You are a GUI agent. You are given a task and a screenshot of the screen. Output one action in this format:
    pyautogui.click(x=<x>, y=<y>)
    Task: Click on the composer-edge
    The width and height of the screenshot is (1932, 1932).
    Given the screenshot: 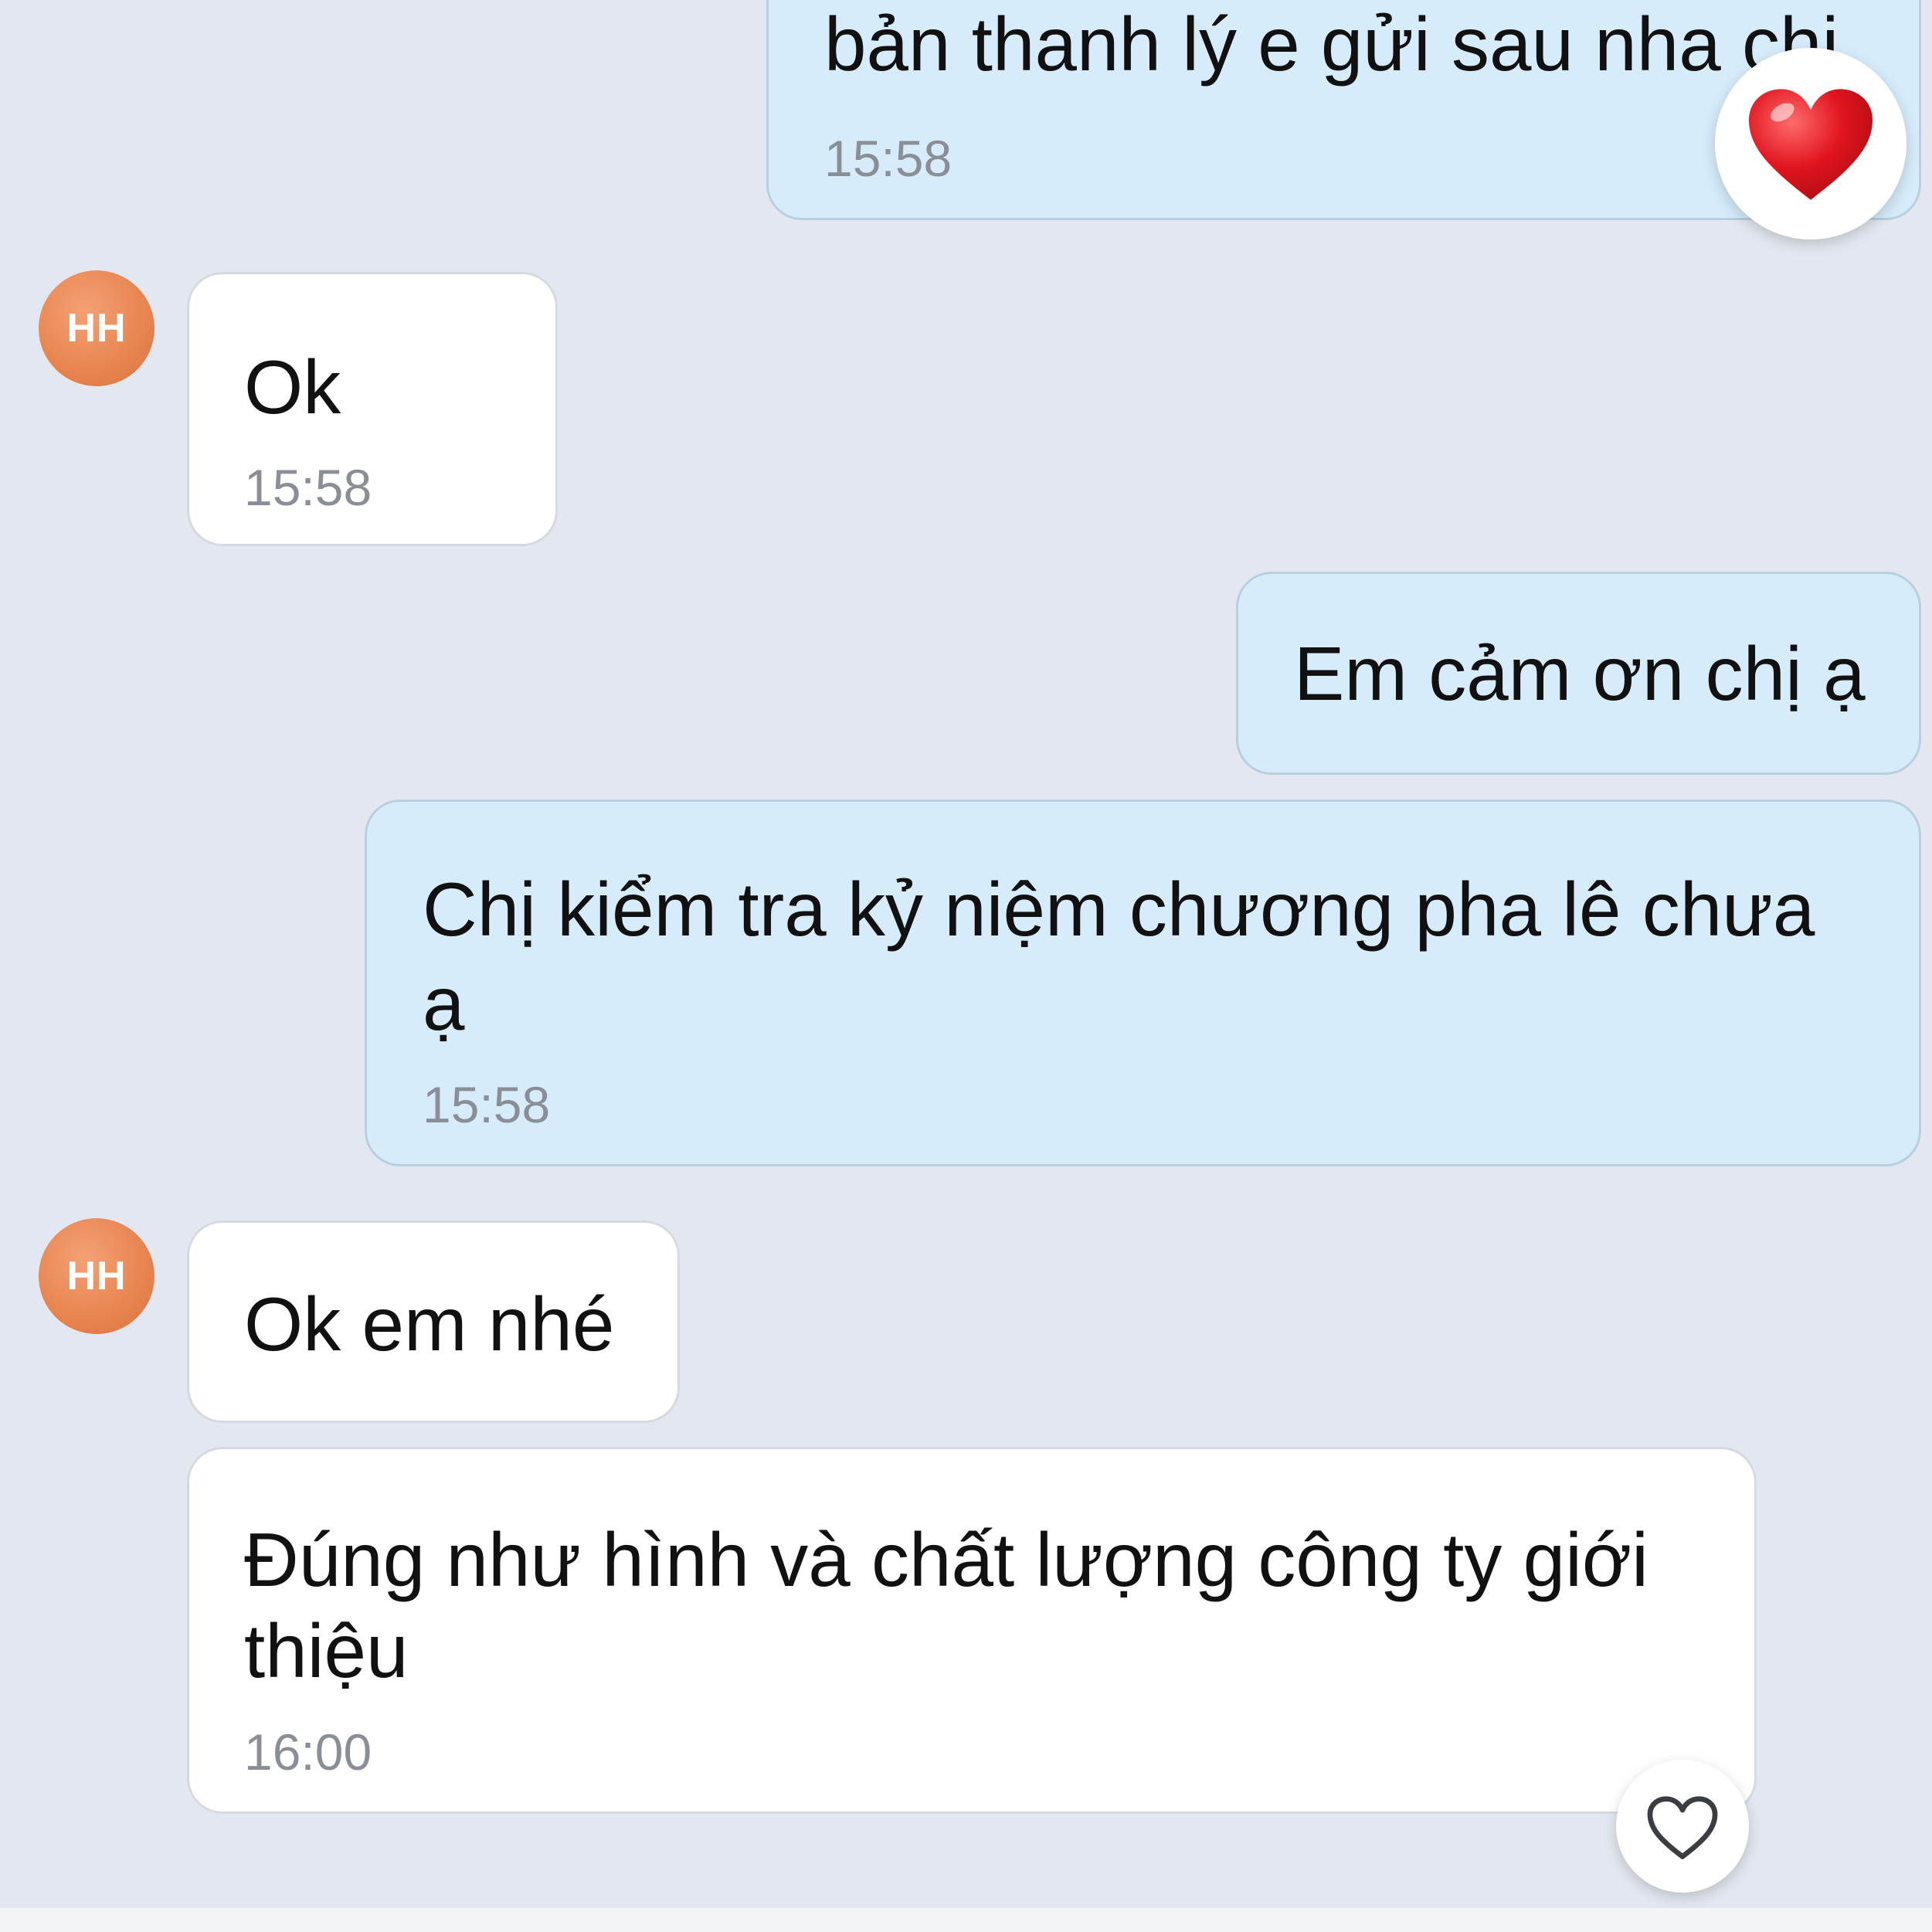 What is the action you would take?
    pyautogui.click(x=966, y=1920)
    